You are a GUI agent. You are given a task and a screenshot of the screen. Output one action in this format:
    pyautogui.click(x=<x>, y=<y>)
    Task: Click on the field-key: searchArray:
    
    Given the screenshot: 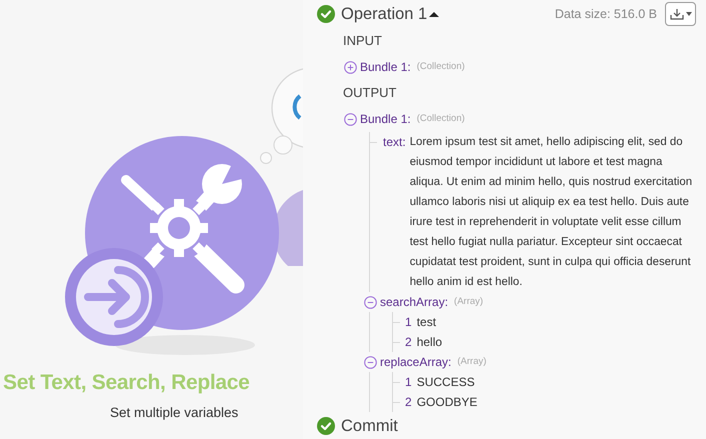 What is the action you would take?
    pyautogui.click(x=414, y=302)
    